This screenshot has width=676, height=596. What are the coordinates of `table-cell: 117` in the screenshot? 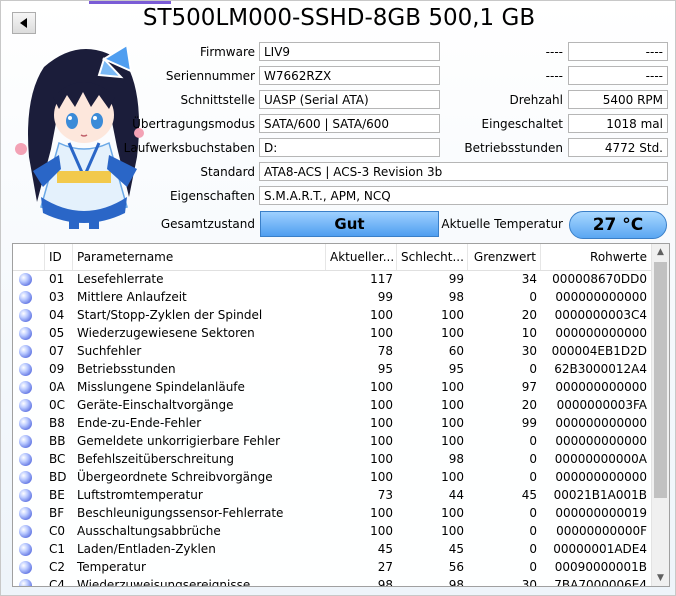 It's located at (381, 279).